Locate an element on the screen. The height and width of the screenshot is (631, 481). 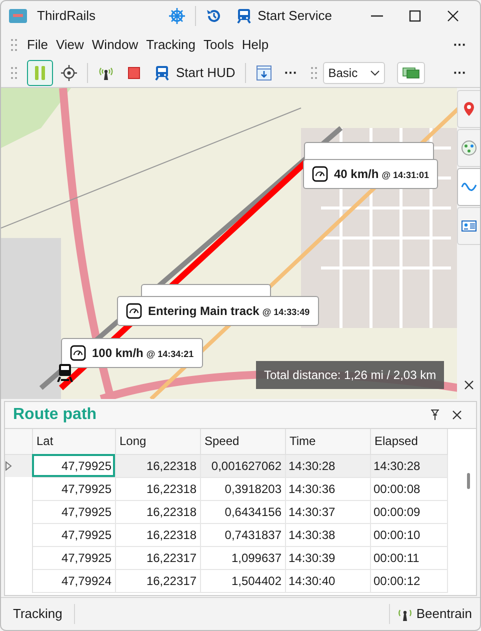
menu-item: Tracking is located at coordinates (171, 45).